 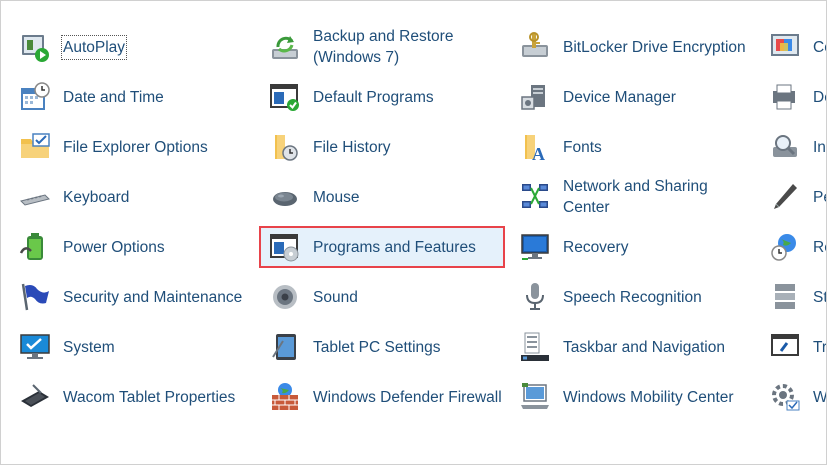 I want to click on region-globe-icon, so click(x=785, y=247).